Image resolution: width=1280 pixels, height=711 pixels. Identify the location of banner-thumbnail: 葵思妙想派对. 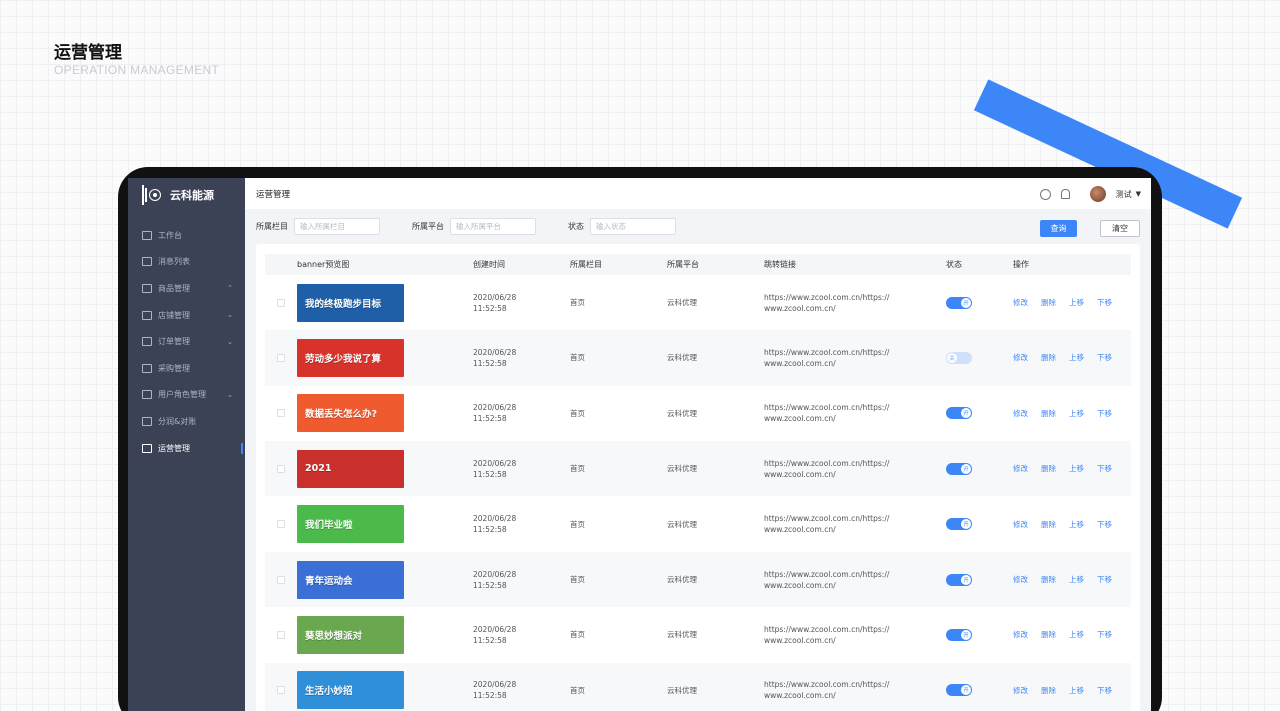
(350, 634).